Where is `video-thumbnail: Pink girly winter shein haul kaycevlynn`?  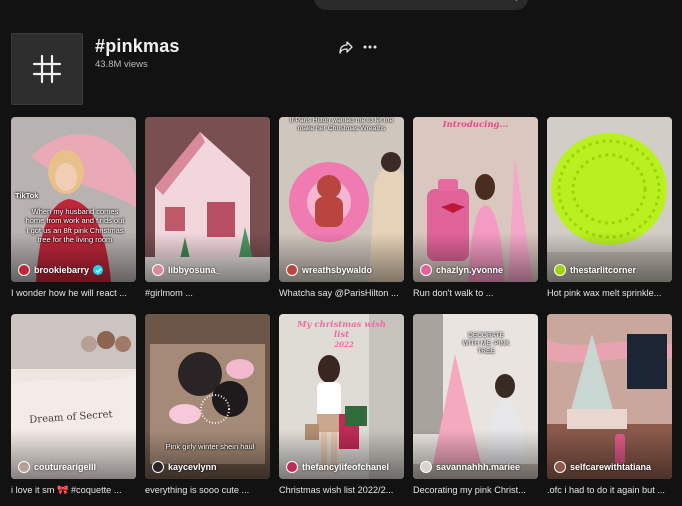 video-thumbnail: Pink girly winter shein haul kaycevlynn is located at coordinates (207, 396).